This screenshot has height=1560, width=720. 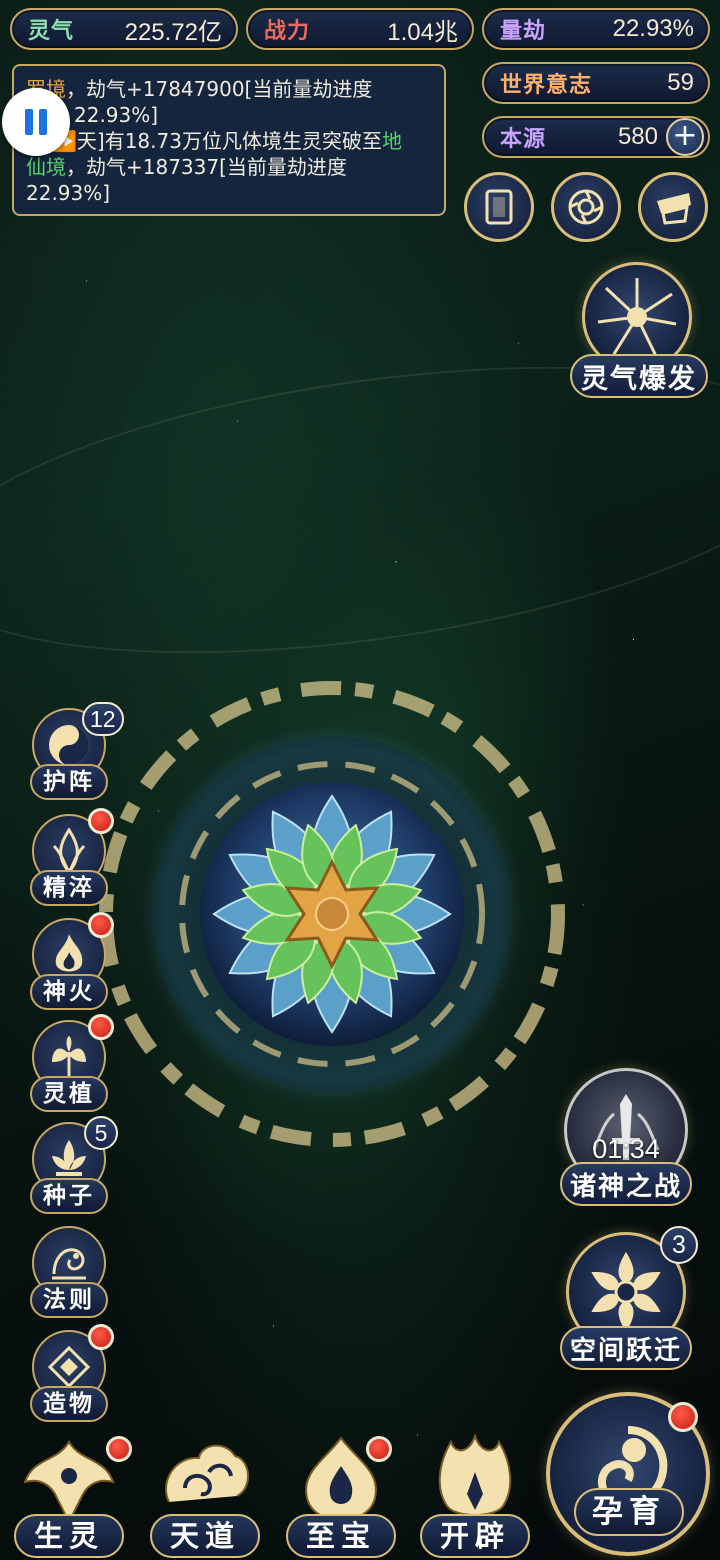 I want to click on space-jump-label: 空间跃迁, so click(x=626, y=1348).